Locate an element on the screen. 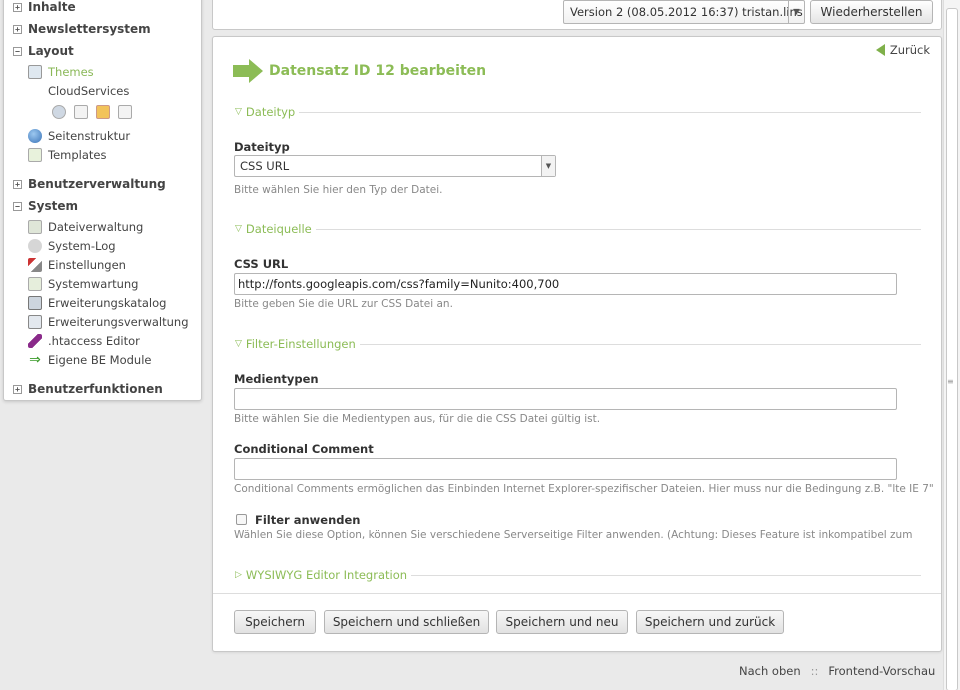 The height and width of the screenshot is (690, 960). sidebar-item-erweiterungskatalog: Erweiterungskatalog is located at coordinates (97, 303).